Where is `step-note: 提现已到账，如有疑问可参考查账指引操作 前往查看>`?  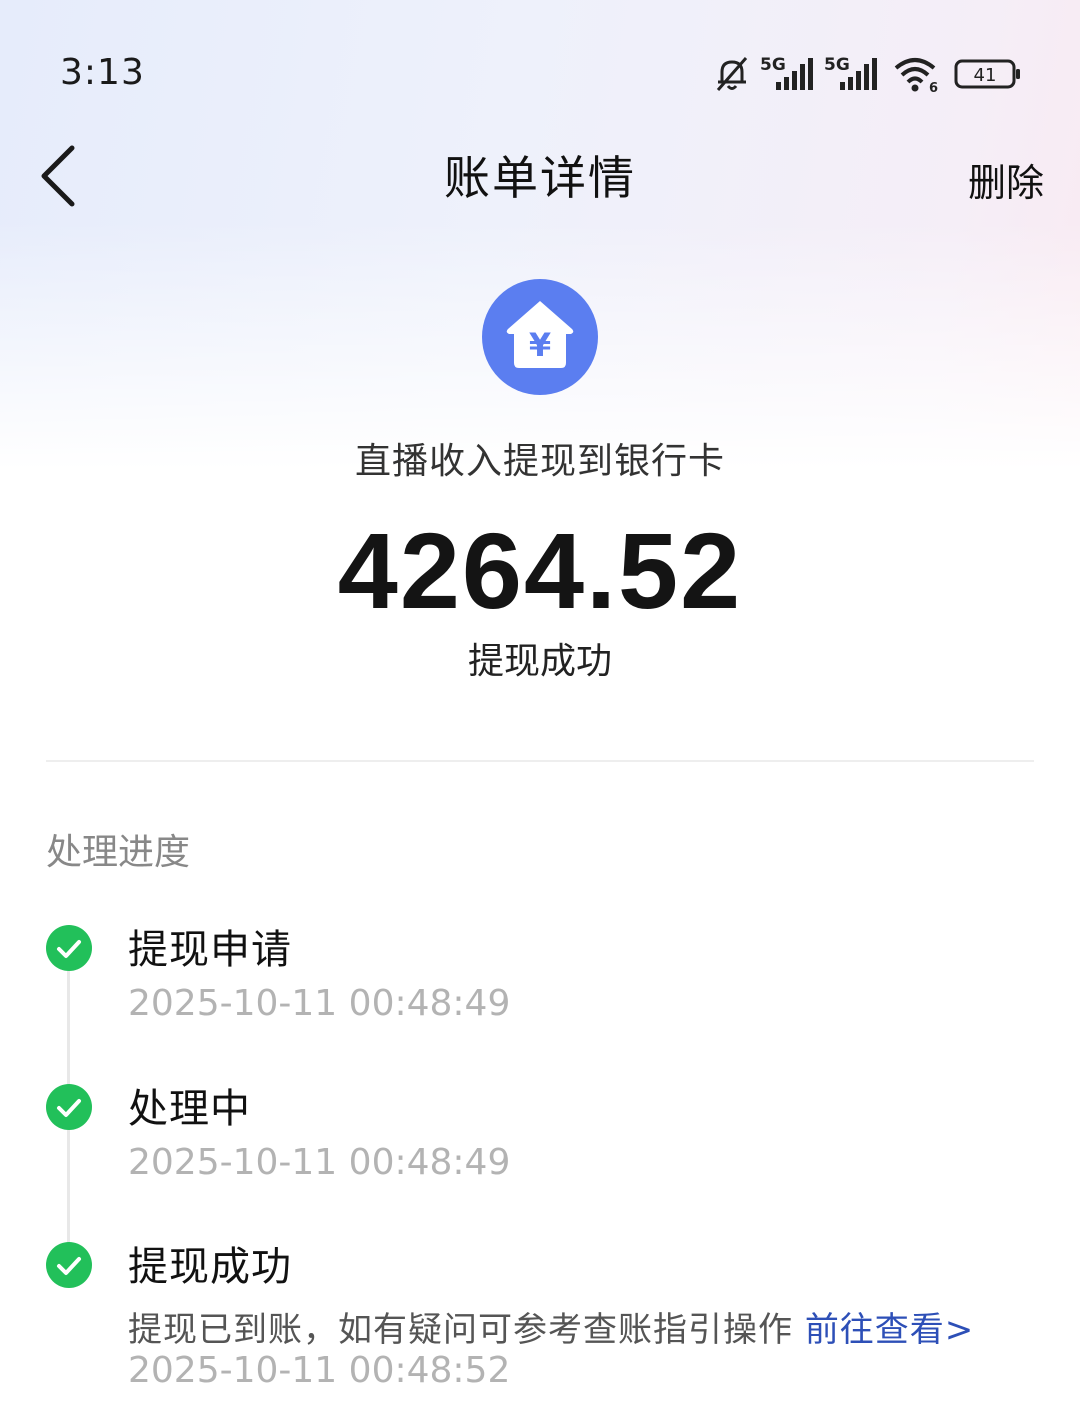 step-note: 提现已到账，如有疑问可参考查账指引操作 前往查看> is located at coordinates (551, 1326).